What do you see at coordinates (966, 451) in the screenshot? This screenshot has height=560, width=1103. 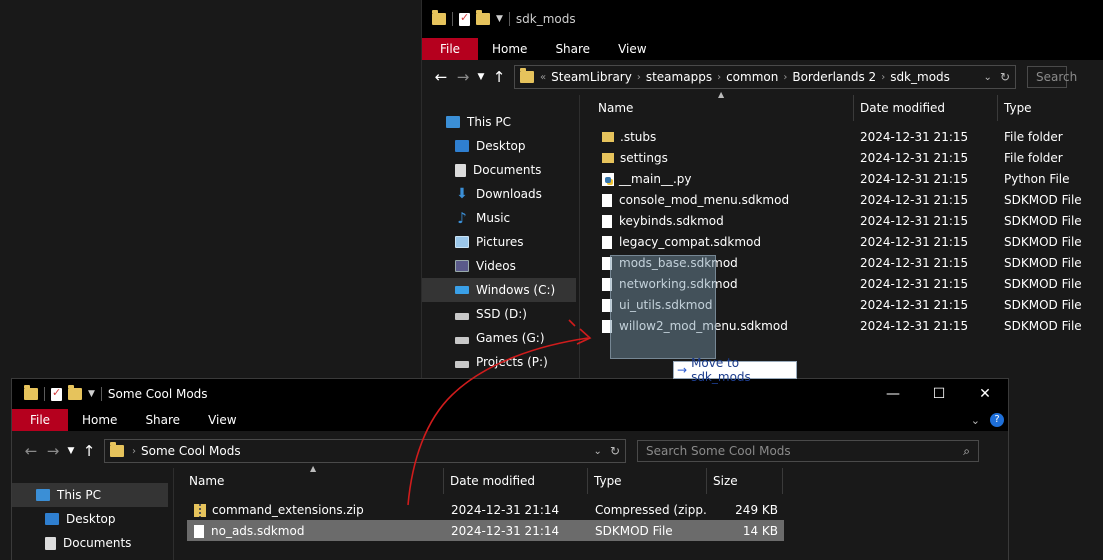 I see `search-icon: ⌕` at bounding box center [966, 451].